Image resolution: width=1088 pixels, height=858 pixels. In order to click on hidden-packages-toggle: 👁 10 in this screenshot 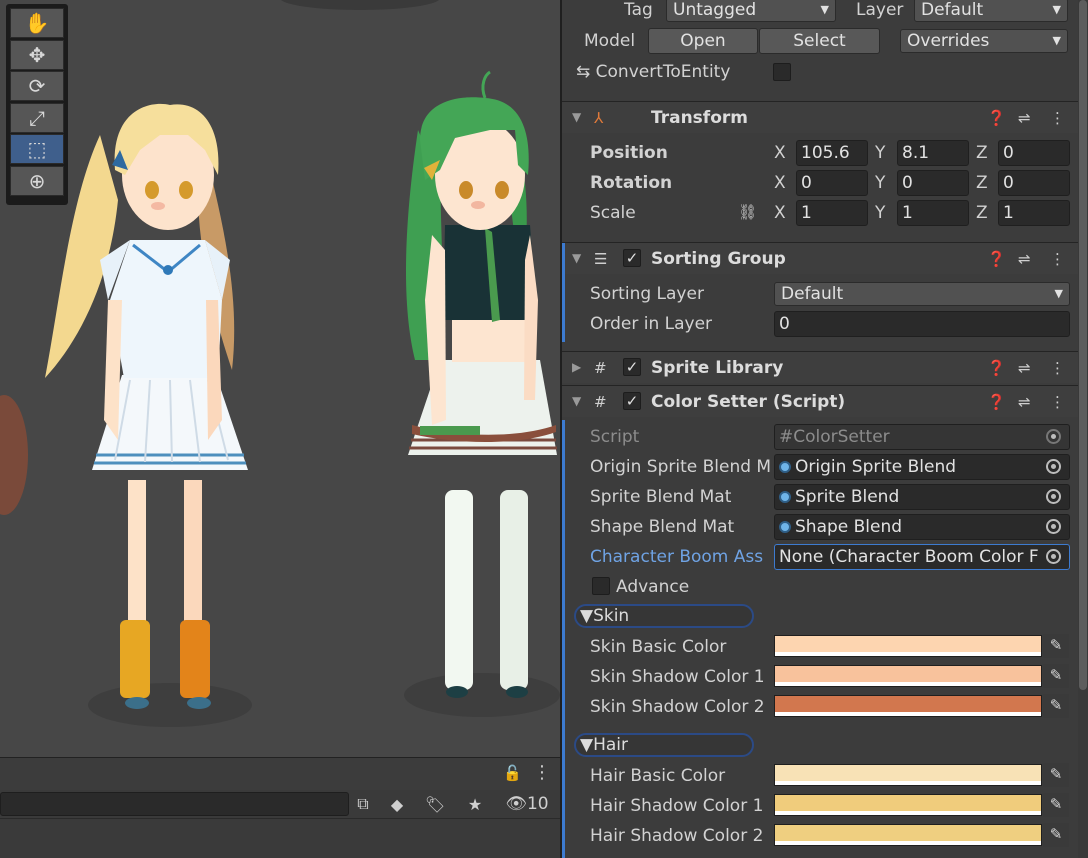, I will do `click(527, 804)`.